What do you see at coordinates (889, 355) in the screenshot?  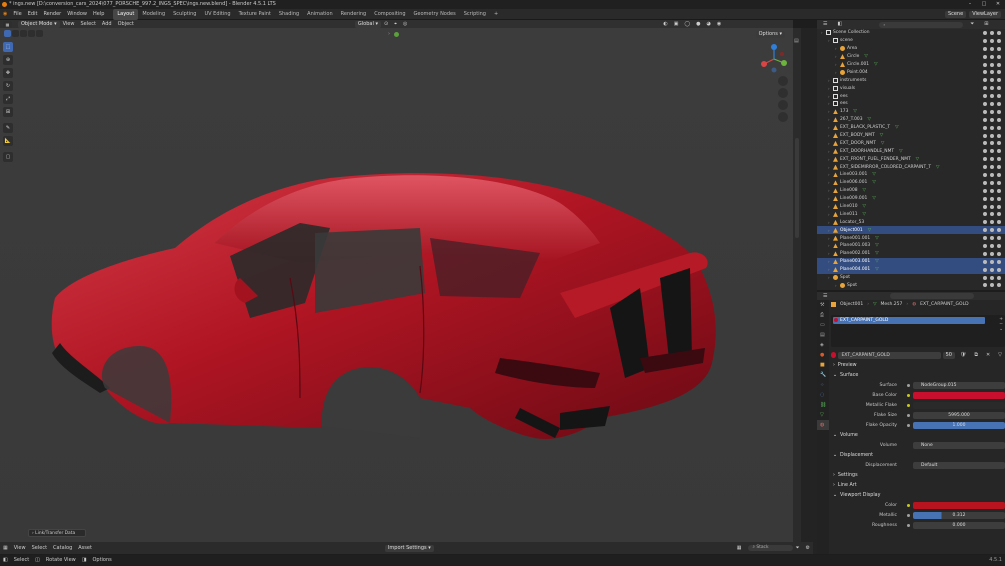 I see `material-name-field: EXT_CARPAINT_GOLD` at bounding box center [889, 355].